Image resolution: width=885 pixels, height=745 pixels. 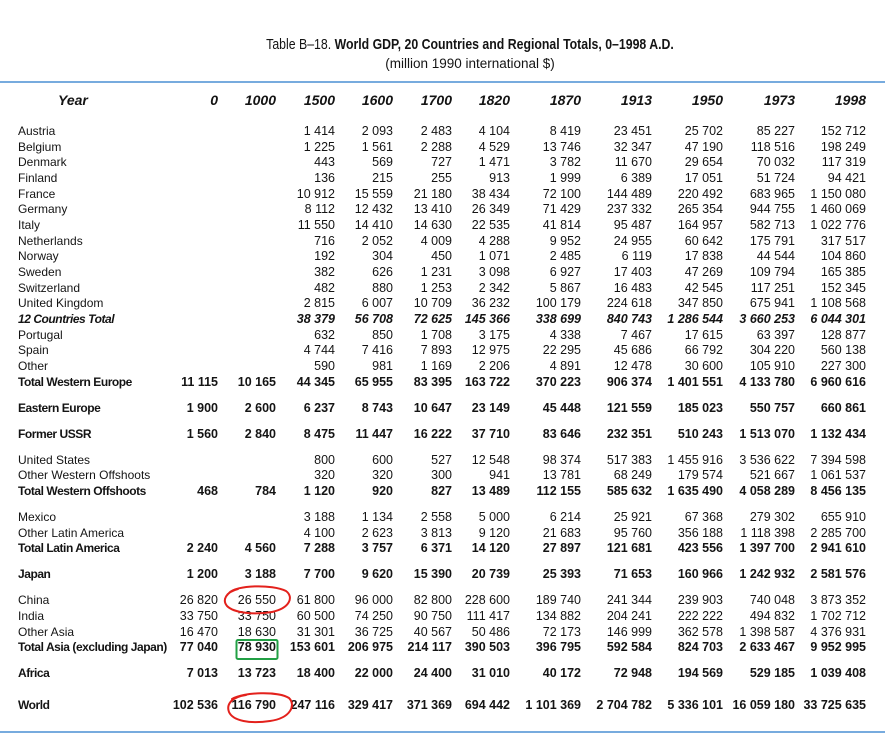 I want to click on gdp-value-cell: 21 683, so click(x=561, y=532).